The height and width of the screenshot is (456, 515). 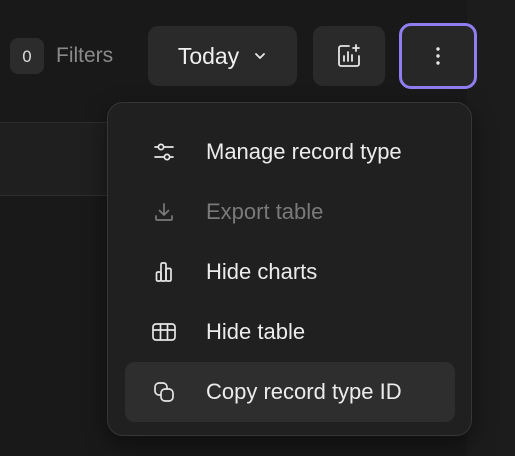 I want to click on copy-icon, so click(x=164, y=392).